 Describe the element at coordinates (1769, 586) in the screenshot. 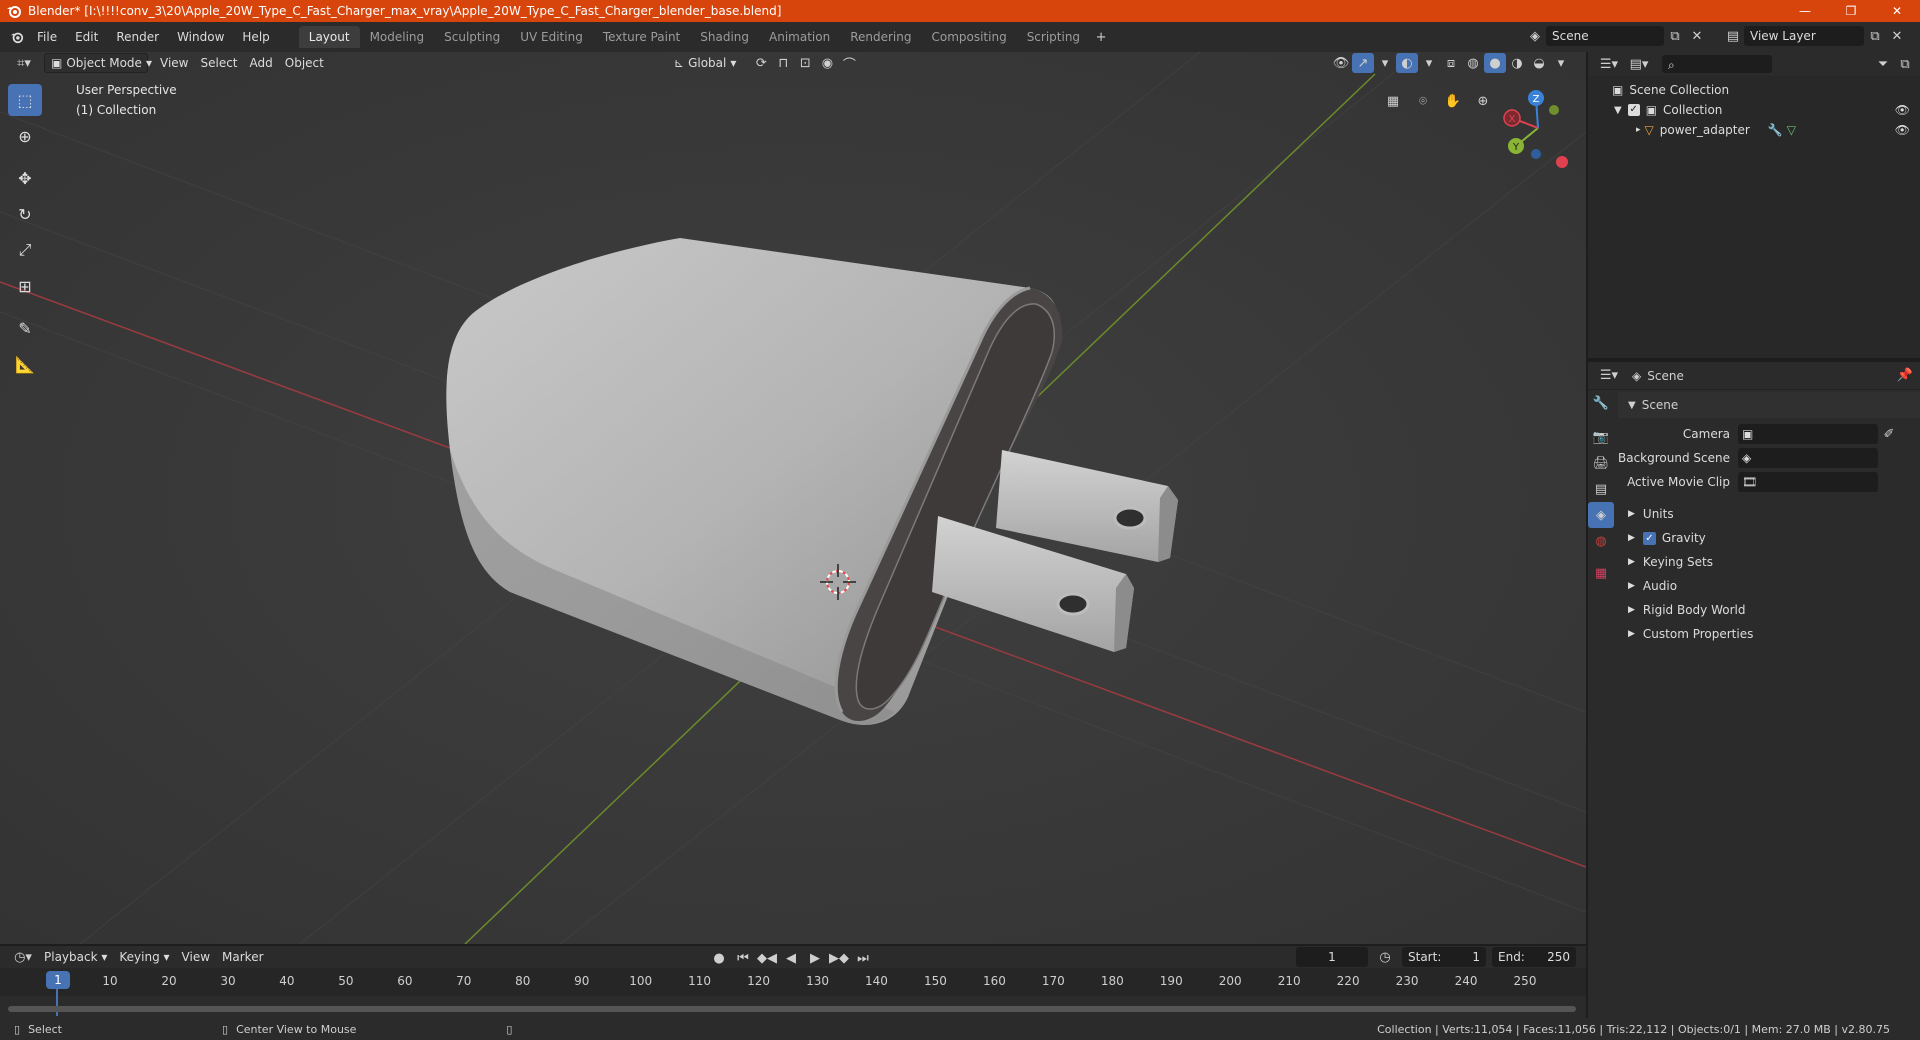

I see `audio-panel-header: ▶ Audio` at that location.